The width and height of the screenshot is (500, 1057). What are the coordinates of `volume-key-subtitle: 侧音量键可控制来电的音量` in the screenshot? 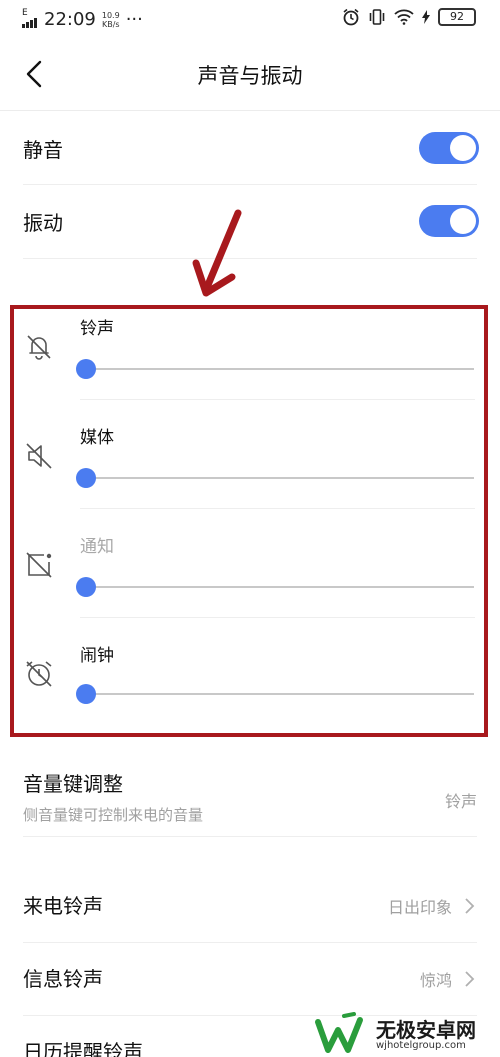 It's located at (113, 815).